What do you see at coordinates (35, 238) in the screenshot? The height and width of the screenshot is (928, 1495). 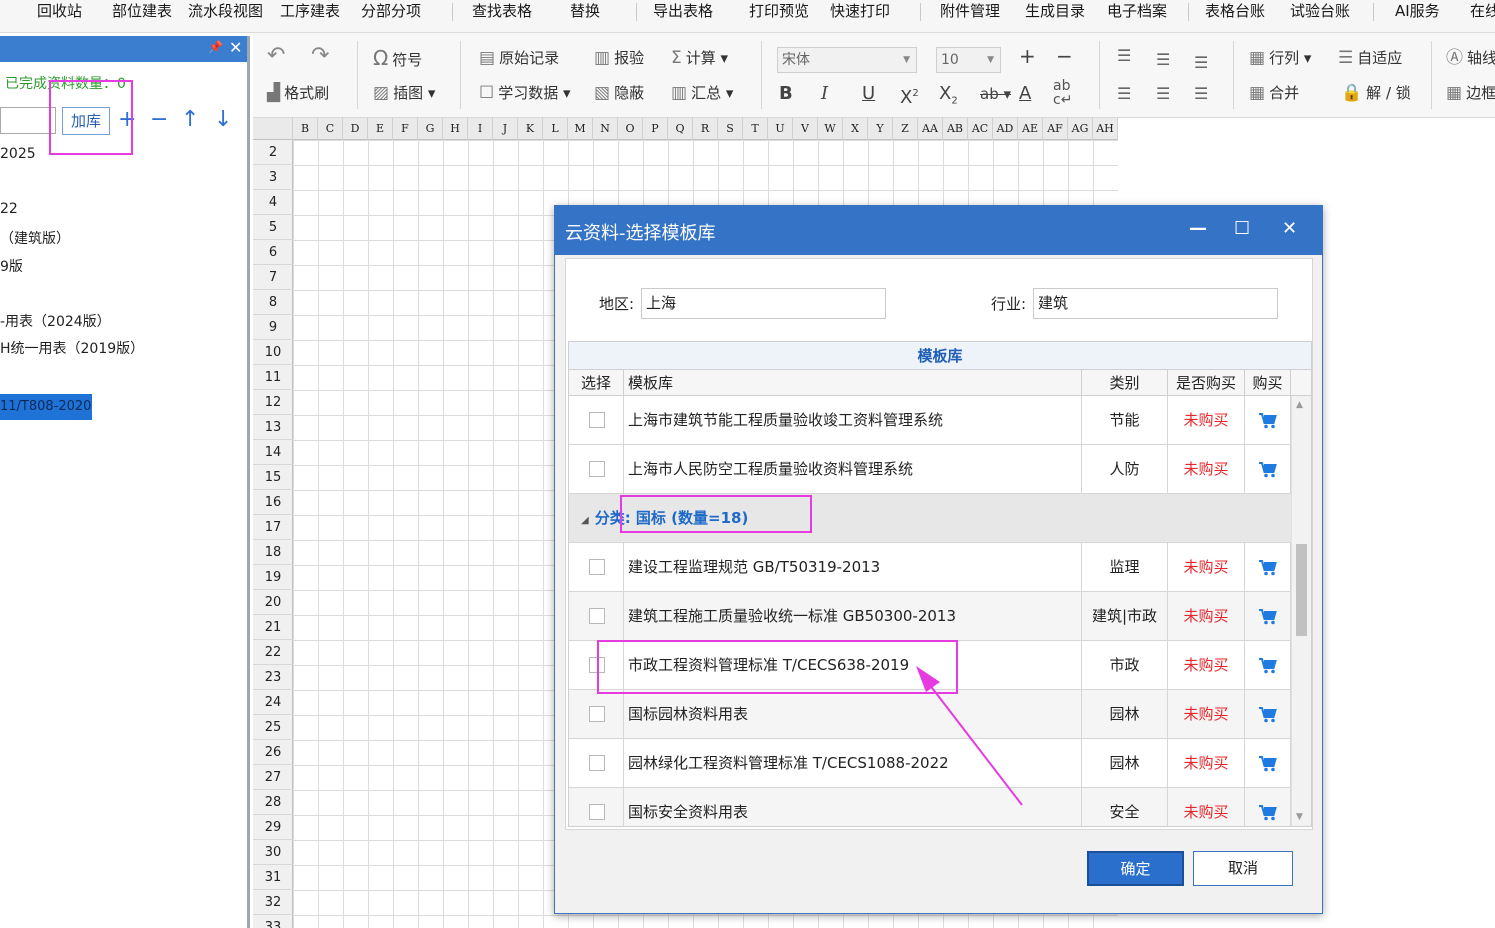 I see `tree-item: （建筑版）` at bounding box center [35, 238].